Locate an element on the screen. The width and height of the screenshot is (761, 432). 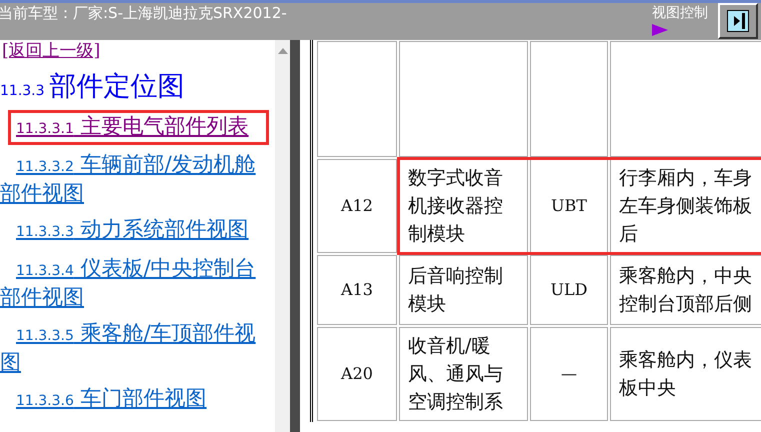
table-cell: ULD is located at coordinates (569, 290).